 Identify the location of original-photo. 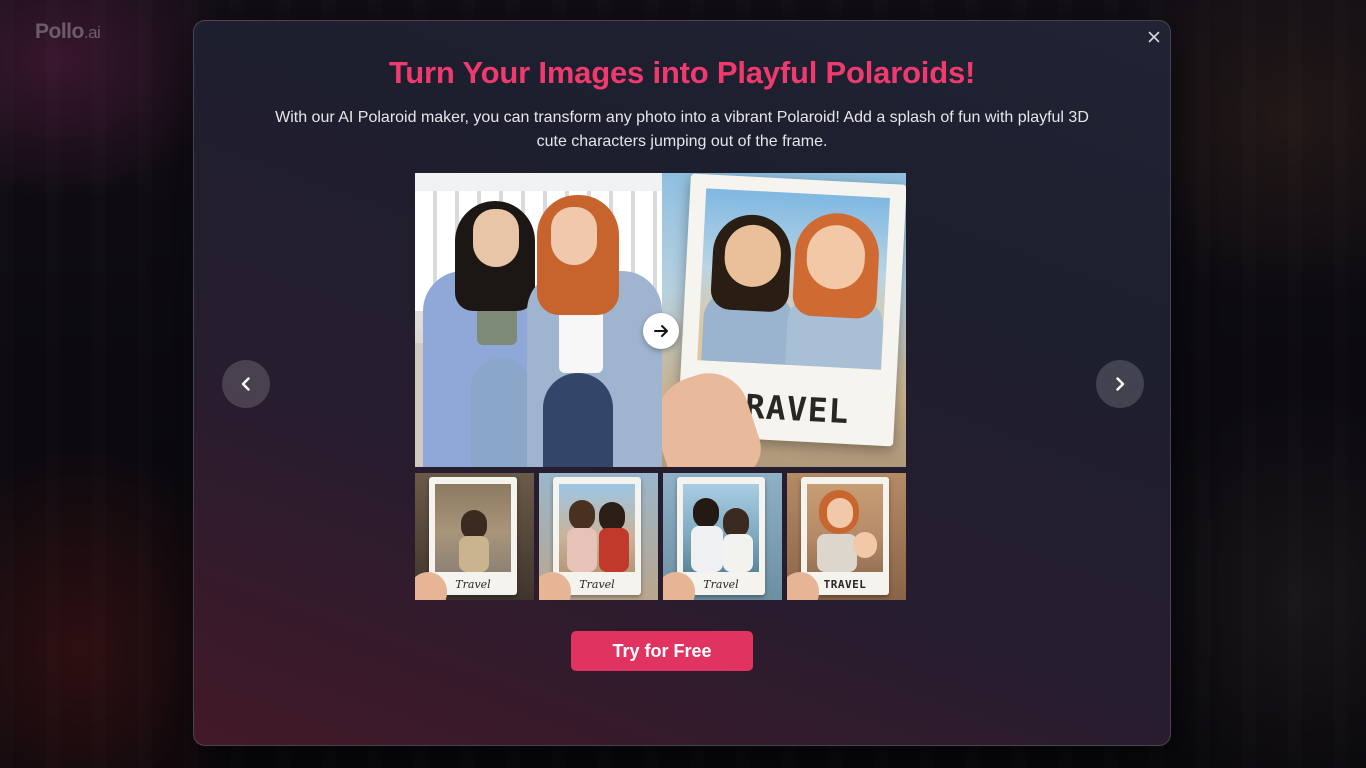
(538, 320).